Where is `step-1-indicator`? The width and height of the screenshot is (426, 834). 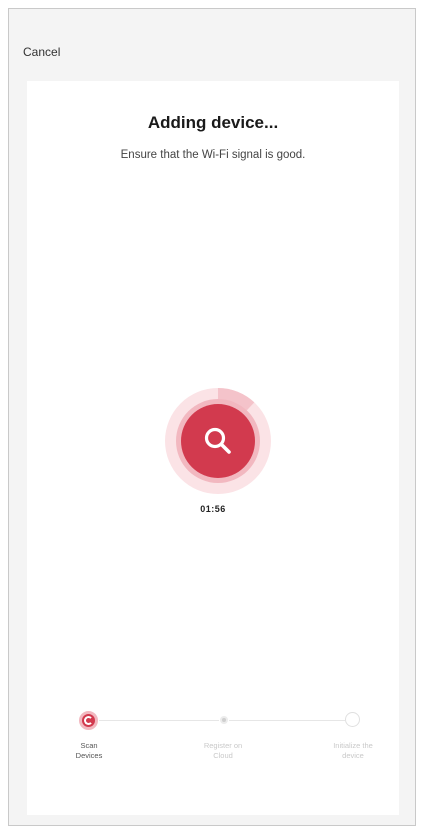 step-1-indicator is located at coordinates (88, 720).